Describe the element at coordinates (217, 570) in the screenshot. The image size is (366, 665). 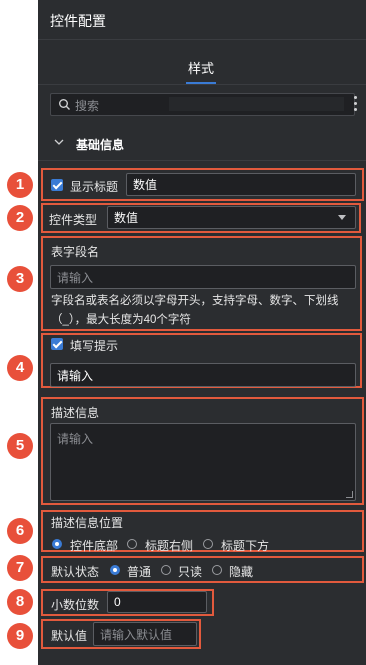
I see `radio-state-hidden` at that location.